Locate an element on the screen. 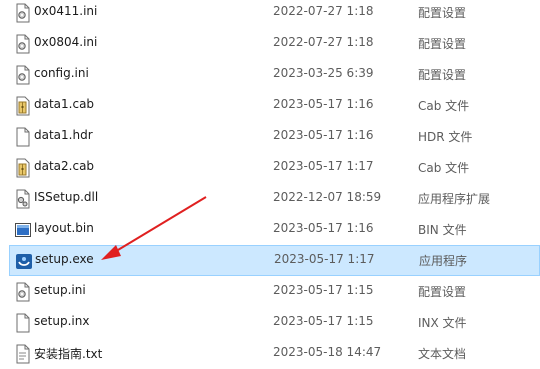 The image size is (540, 369). file-row-0x0804-ini: 0x0804.ini 2022-07-27 1:18 配置设置 is located at coordinates (274, 43).